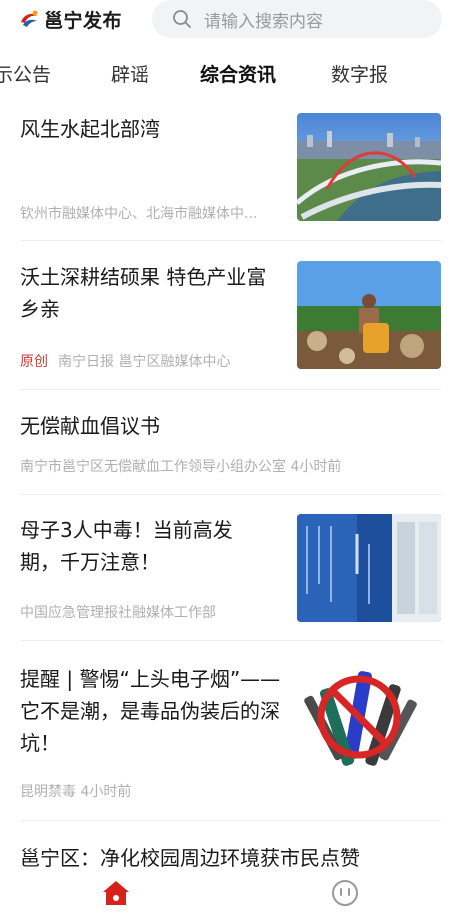 The width and height of the screenshot is (453, 920). Describe the element at coordinates (130, 73) in the screenshot. I see `tab-rumor: 辟谣` at that location.